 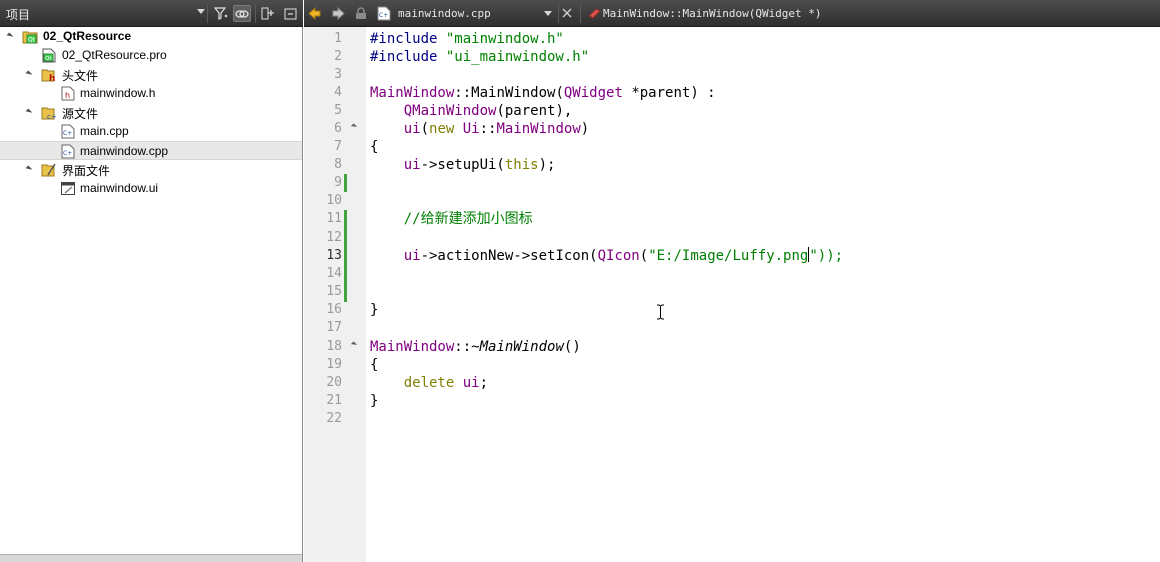 What do you see at coordinates (242, 13) in the screenshot?
I see `sync-link-icon` at bounding box center [242, 13].